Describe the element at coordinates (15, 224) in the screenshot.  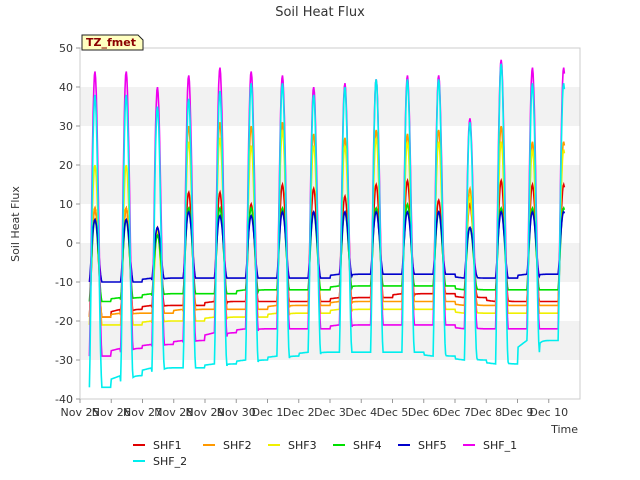
I see `y-axis-label: Soil Heat Flux` at that location.